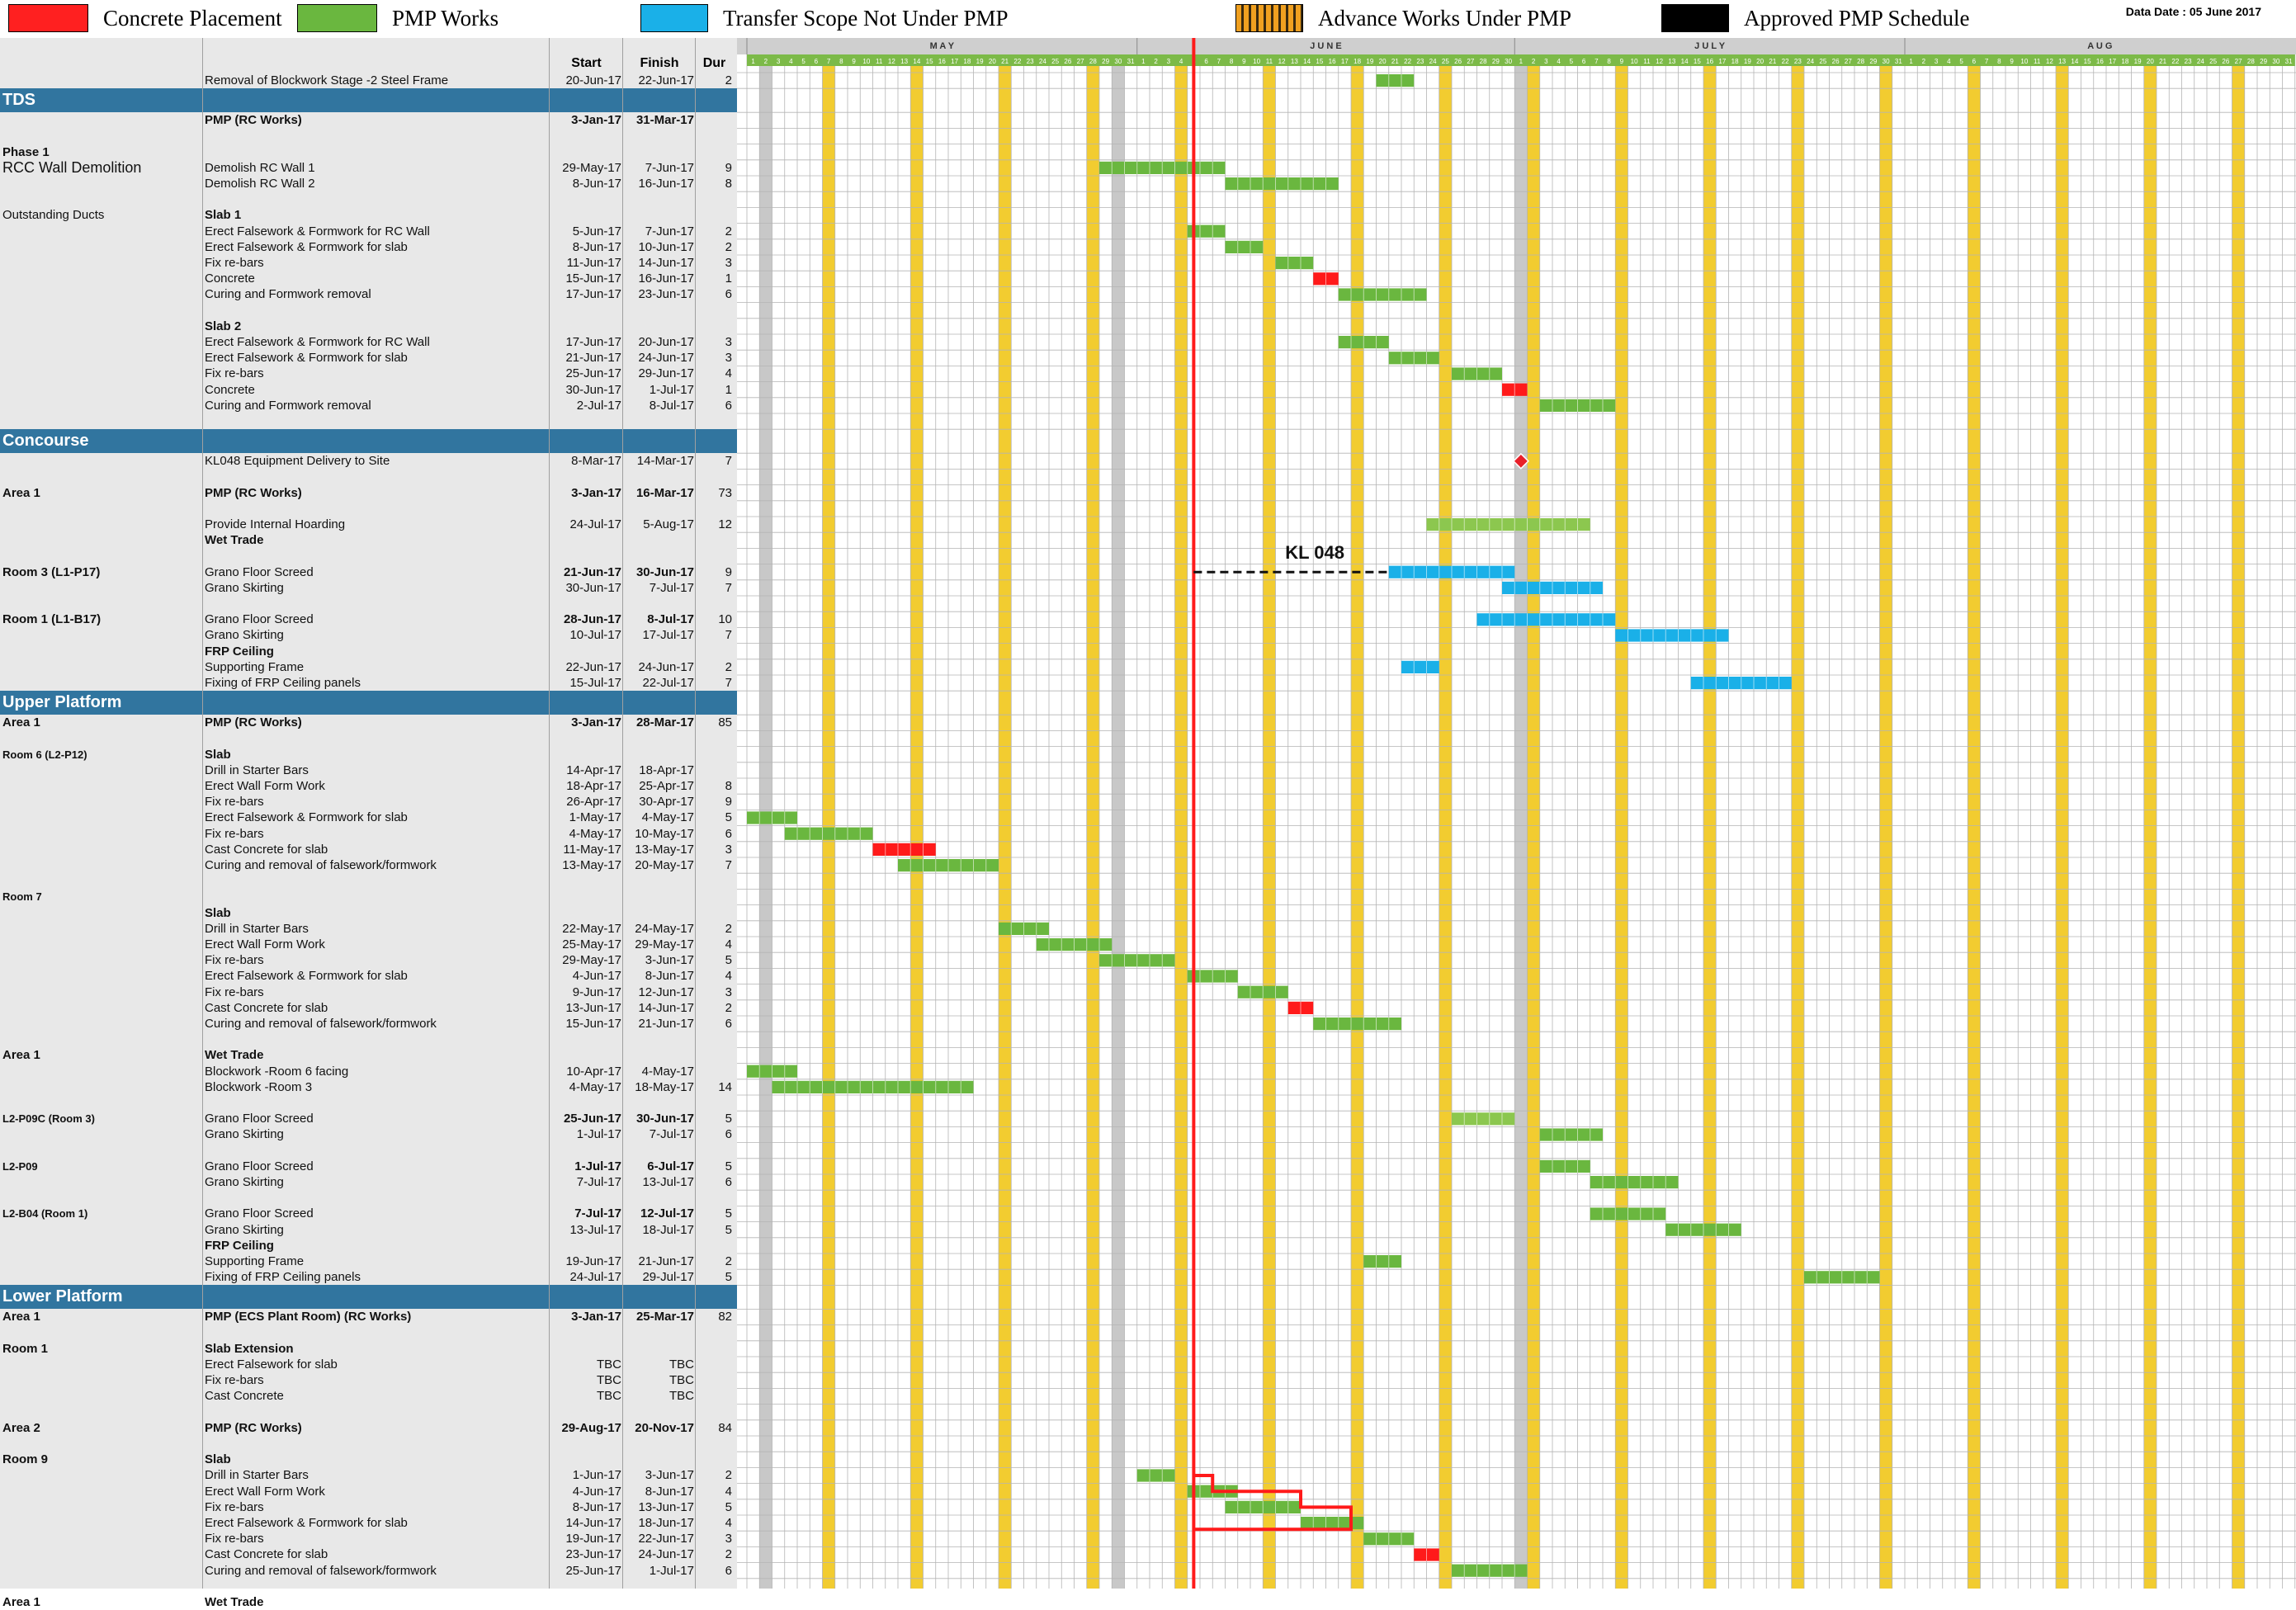  I want to click on duration: 6, so click(729, 1024).